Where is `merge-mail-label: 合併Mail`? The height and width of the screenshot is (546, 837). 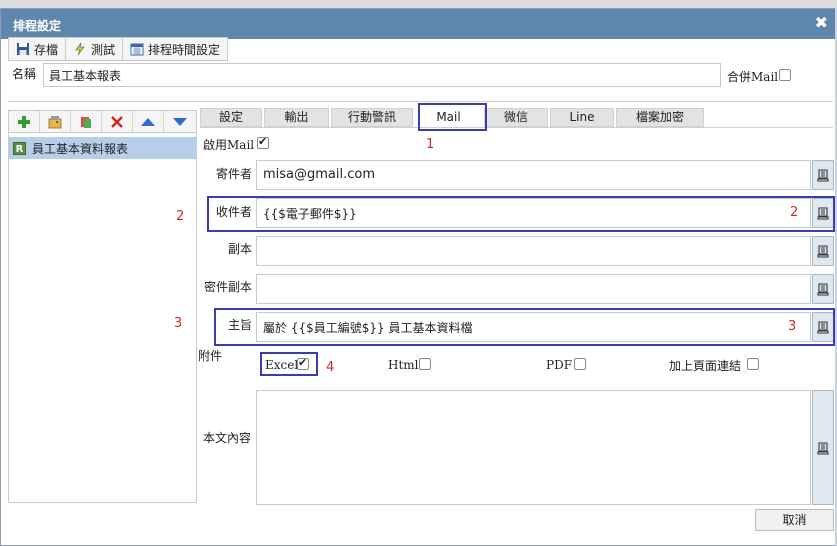
merge-mail-label: 合併Mail is located at coordinates (753, 77).